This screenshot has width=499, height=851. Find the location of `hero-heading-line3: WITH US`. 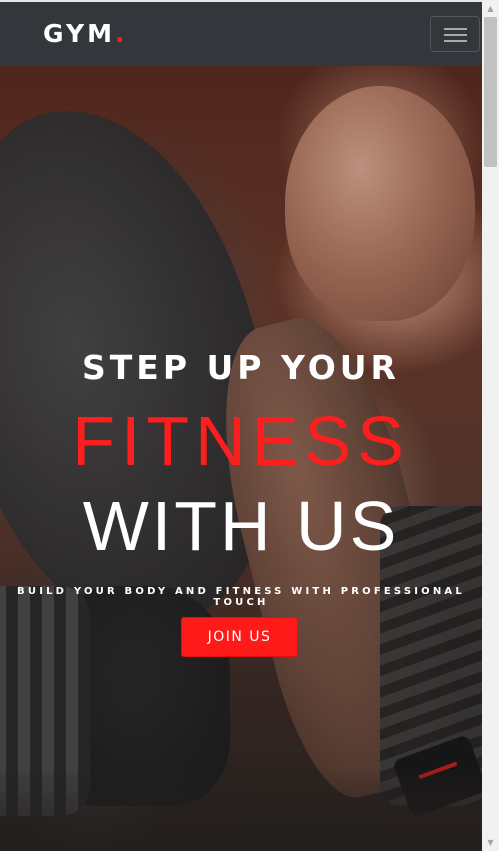

hero-heading-line3: WITH US is located at coordinates (241, 526).